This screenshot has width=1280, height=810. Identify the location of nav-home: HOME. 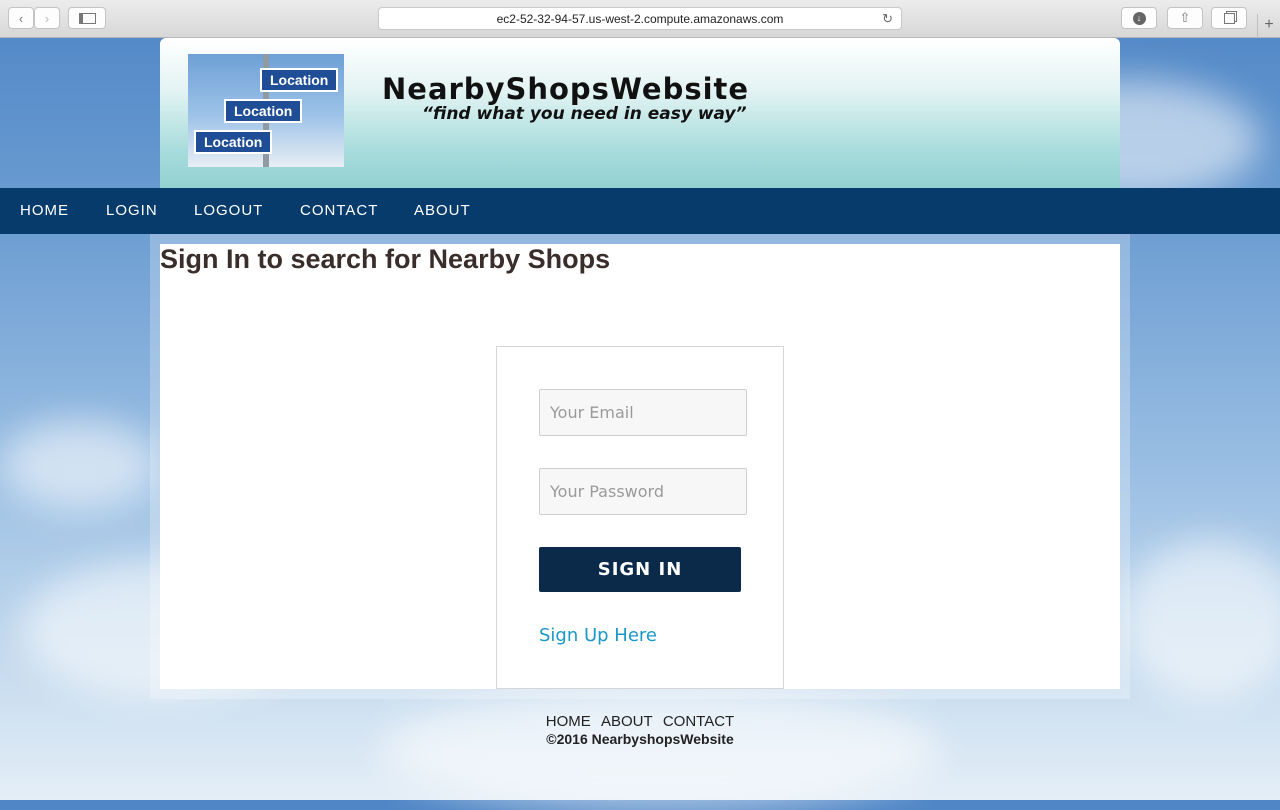
(44, 211).